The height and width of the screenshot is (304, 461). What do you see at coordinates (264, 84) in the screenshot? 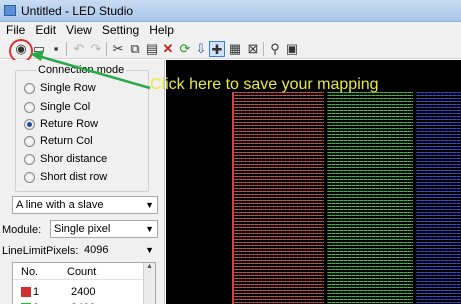
I see `annotation-text: Click here to save your mapping` at bounding box center [264, 84].